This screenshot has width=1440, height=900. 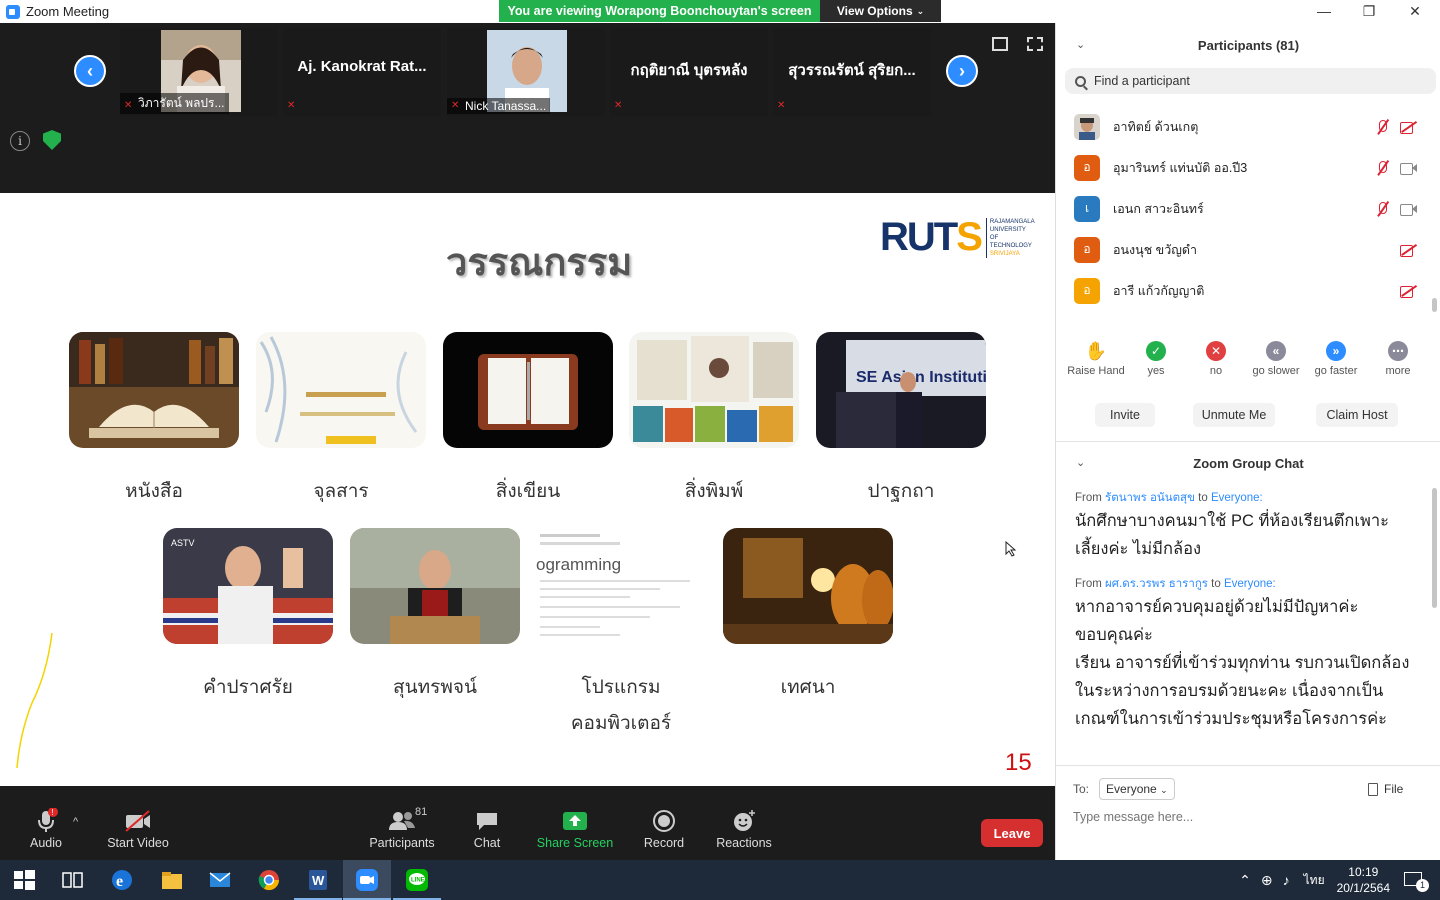 I want to click on more-reactions-button: ⋯ more, so click(x=1398, y=359).